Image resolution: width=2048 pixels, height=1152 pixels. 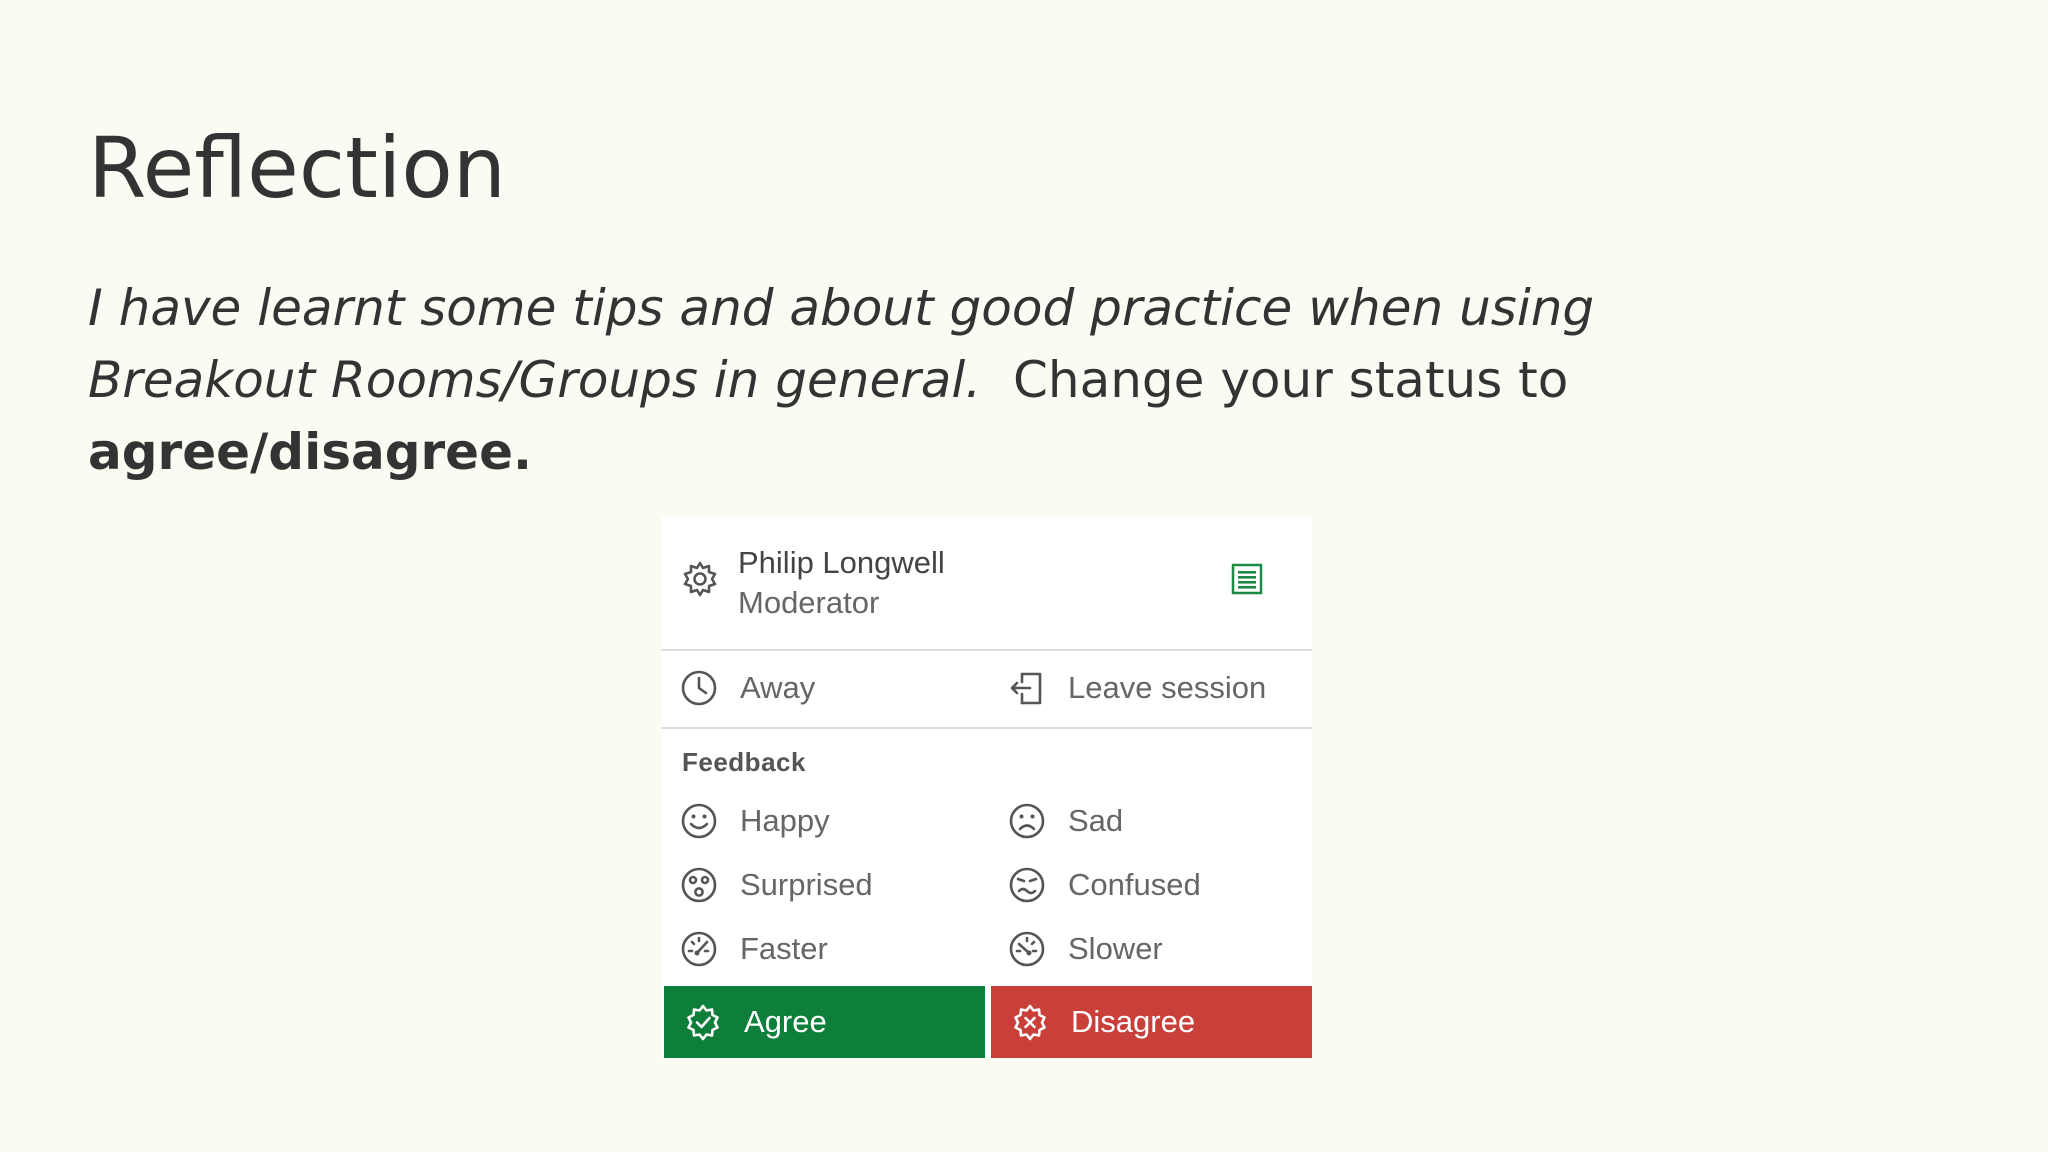 What do you see at coordinates (1115, 948) in the screenshot?
I see `slower-label: Slower` at bounding box center [1115, 948].